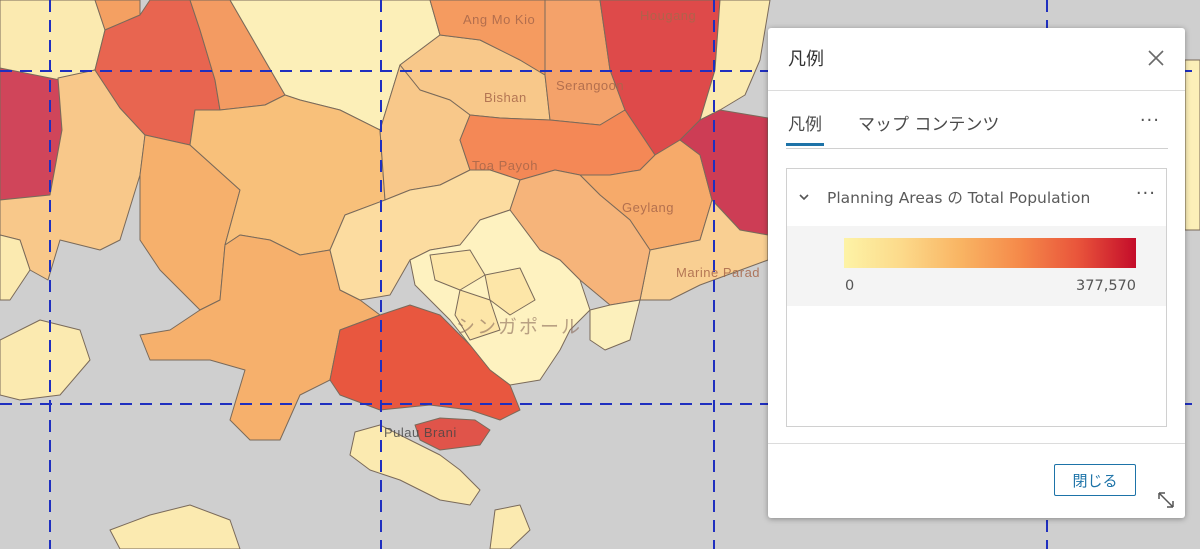 Image resolution: width=1200 pixels, height=549 pixels. What do you see at coordinates (976, 59) in the screenshot?
I see `panel-header: 凡例` at bounding box center [976, 59].